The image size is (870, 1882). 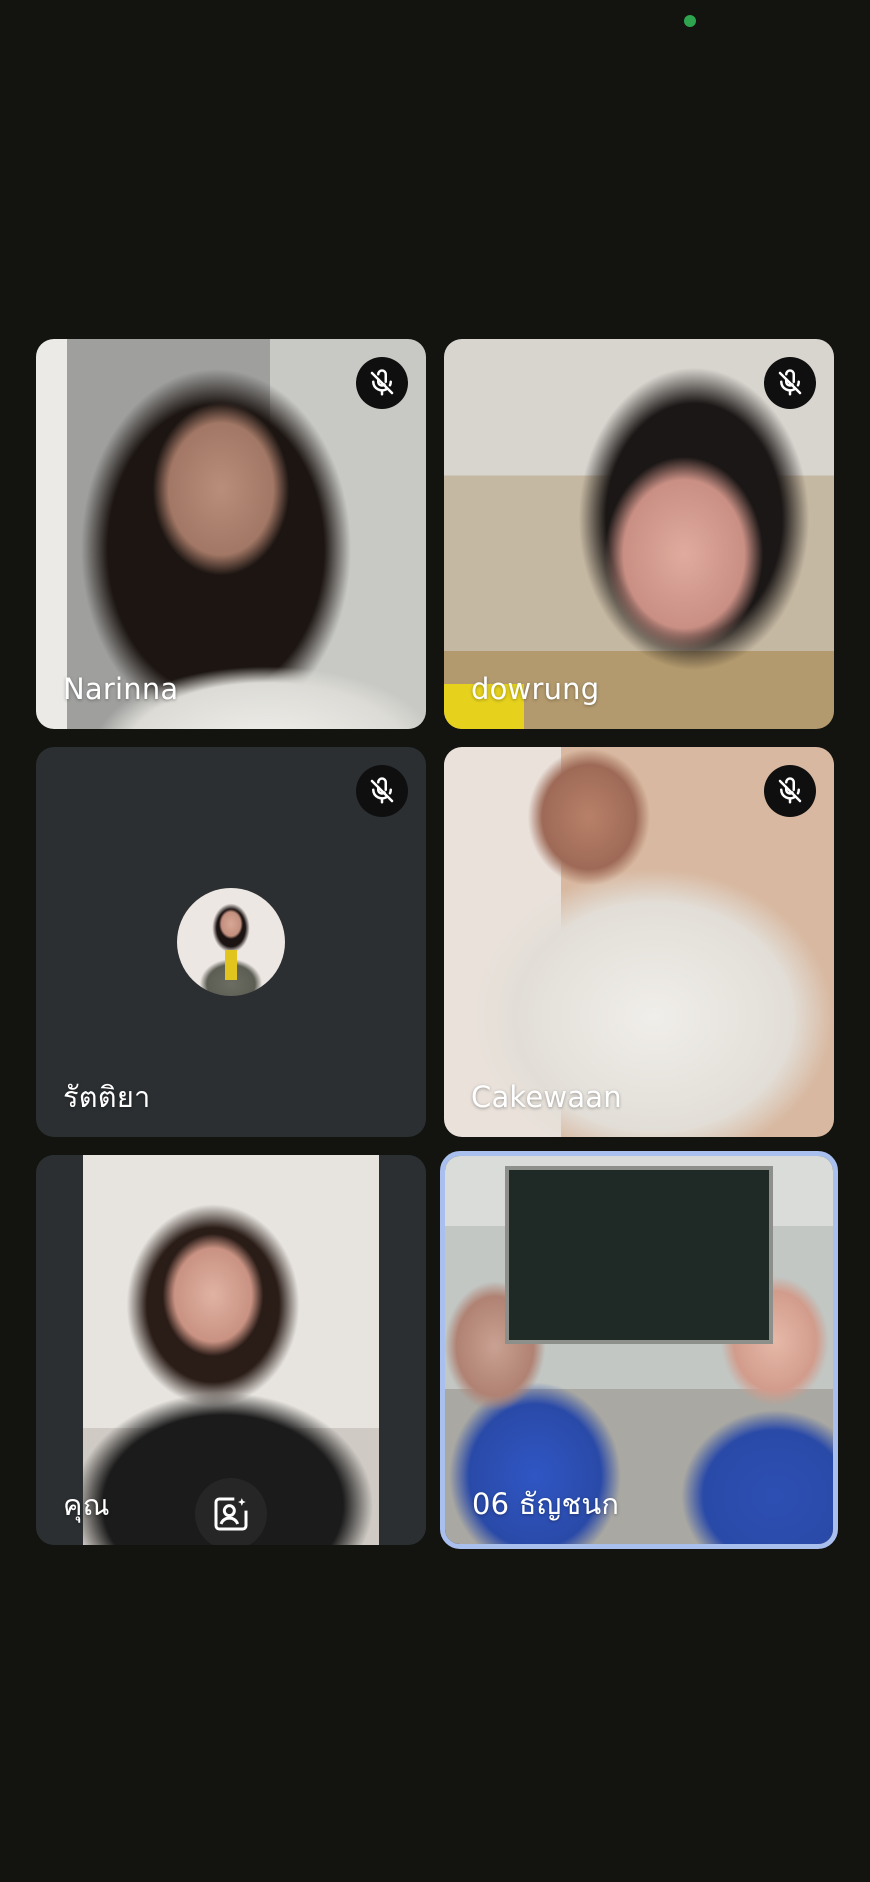 I want to click on participant-name: Cakewaan, so click(x=546, y=1097).